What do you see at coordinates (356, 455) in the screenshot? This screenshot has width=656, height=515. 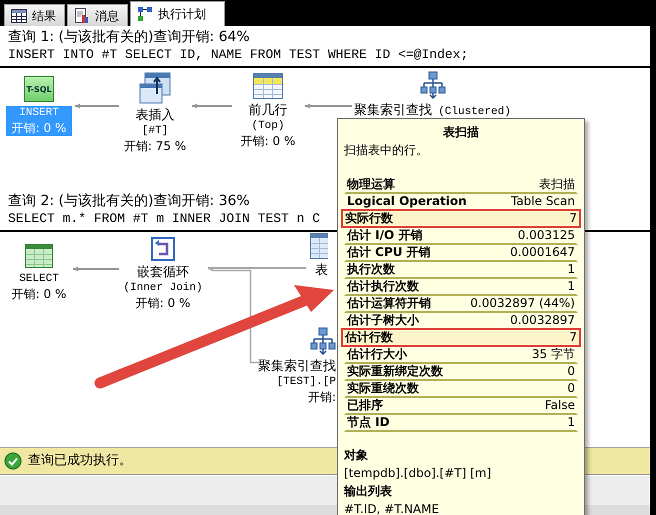 I see `section-heading: 对象` at bounding box center [356, 455].